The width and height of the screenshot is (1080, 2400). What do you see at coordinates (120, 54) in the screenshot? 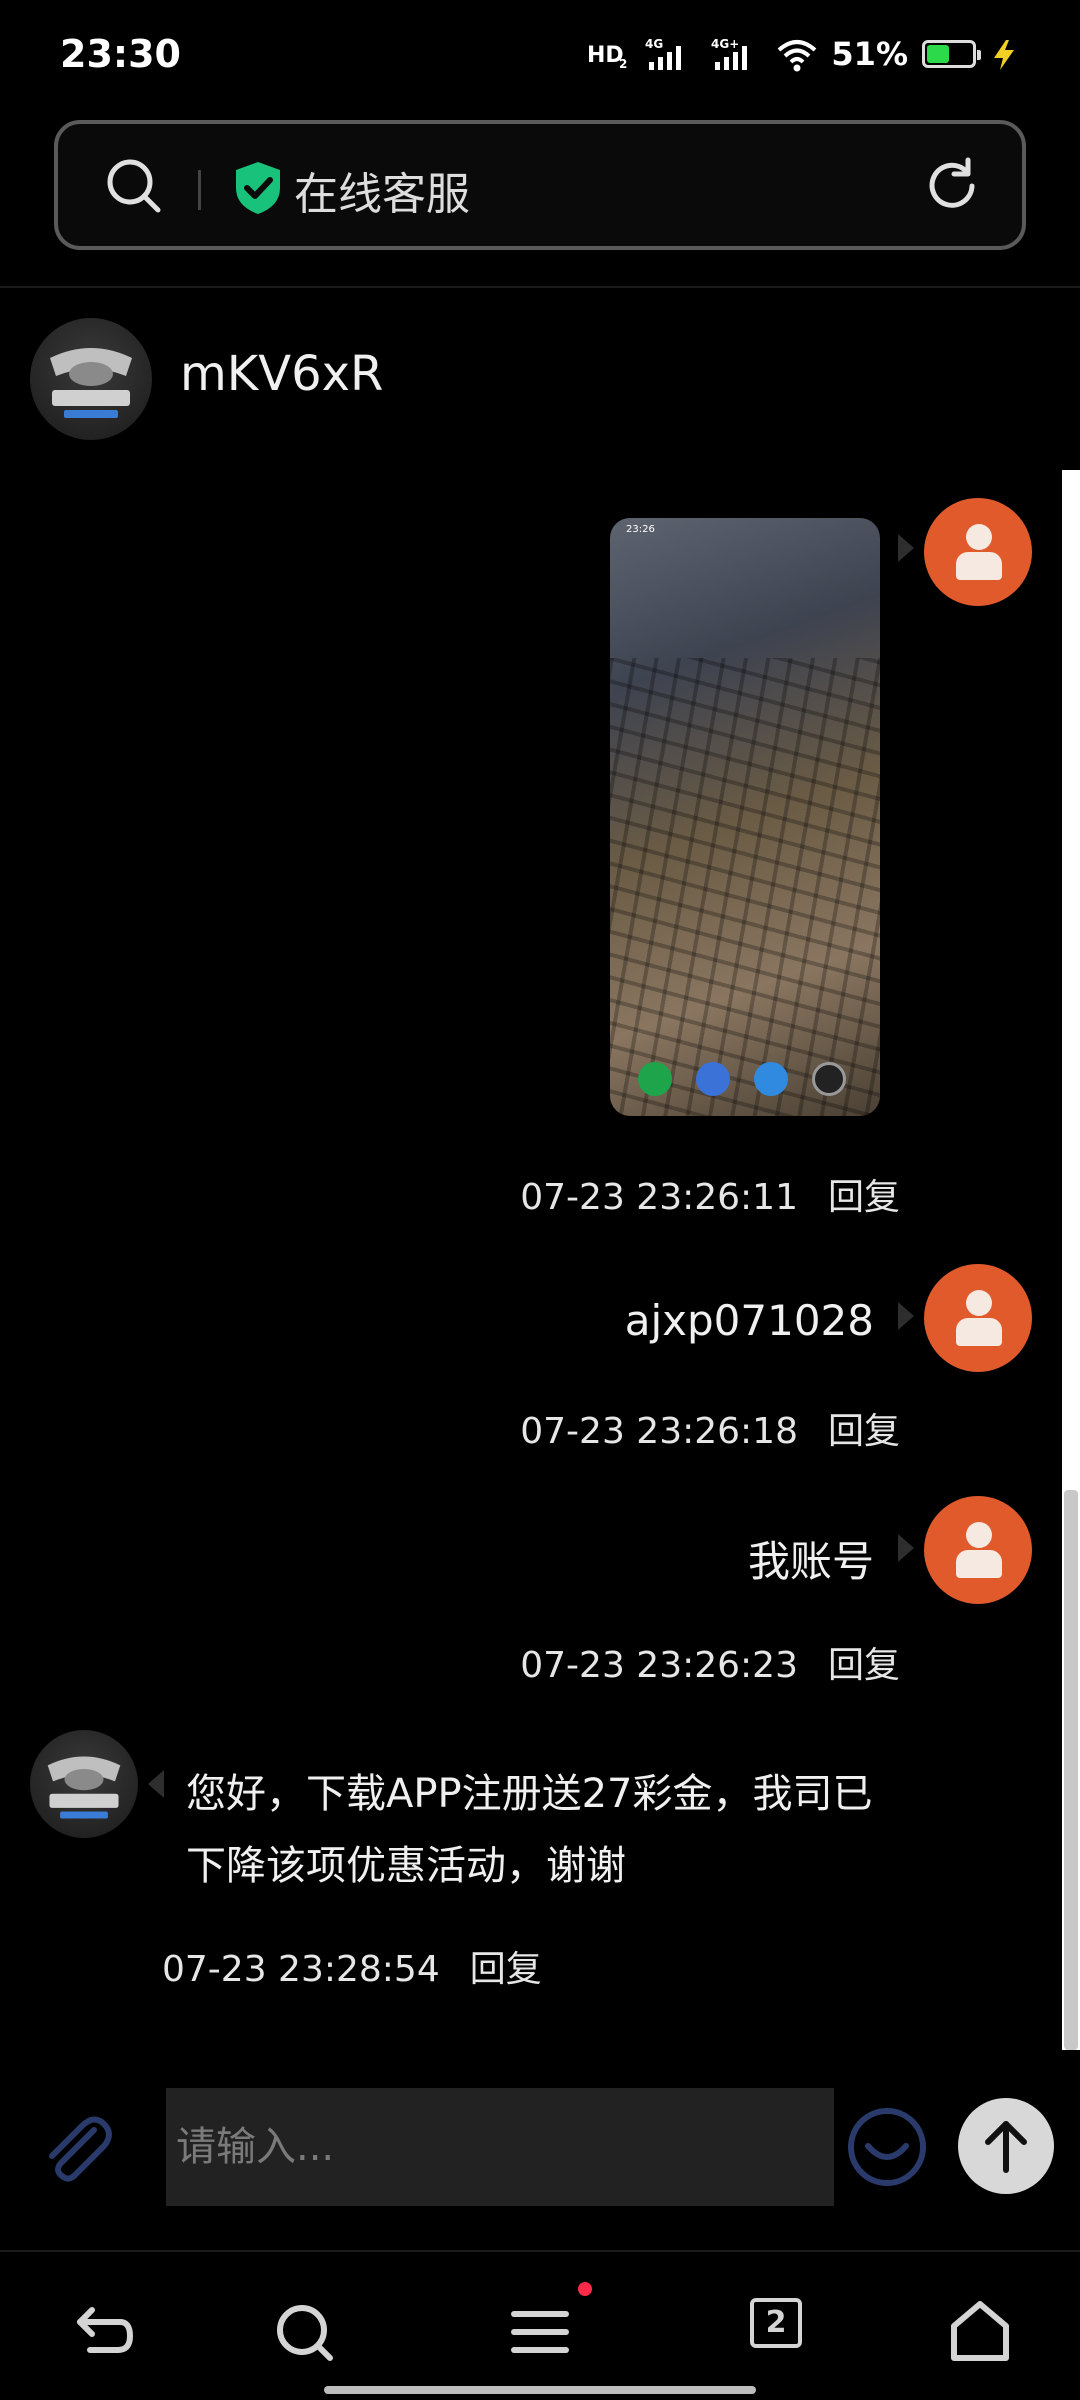
I see `status-time: 23:30` at bounding box center [120, 54].